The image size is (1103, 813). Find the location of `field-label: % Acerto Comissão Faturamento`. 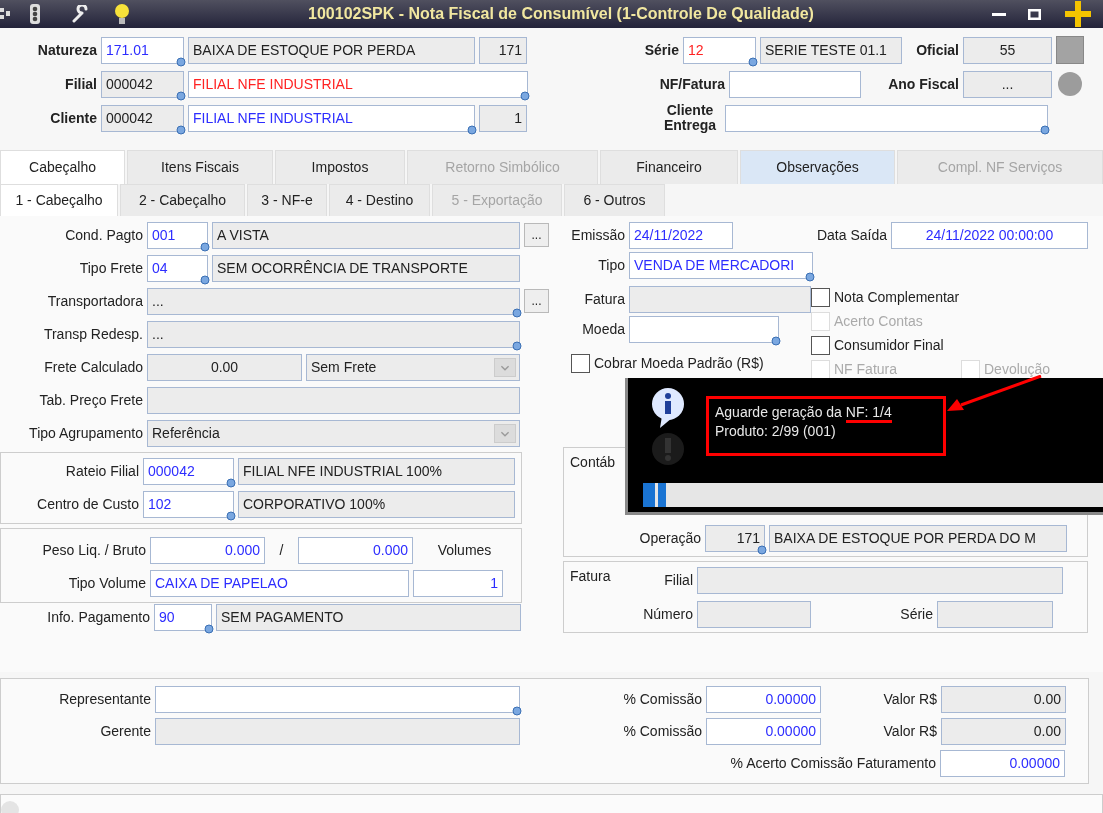

field-label: % Acerto Comissão Faturamento is located at coordinates (832, 763).